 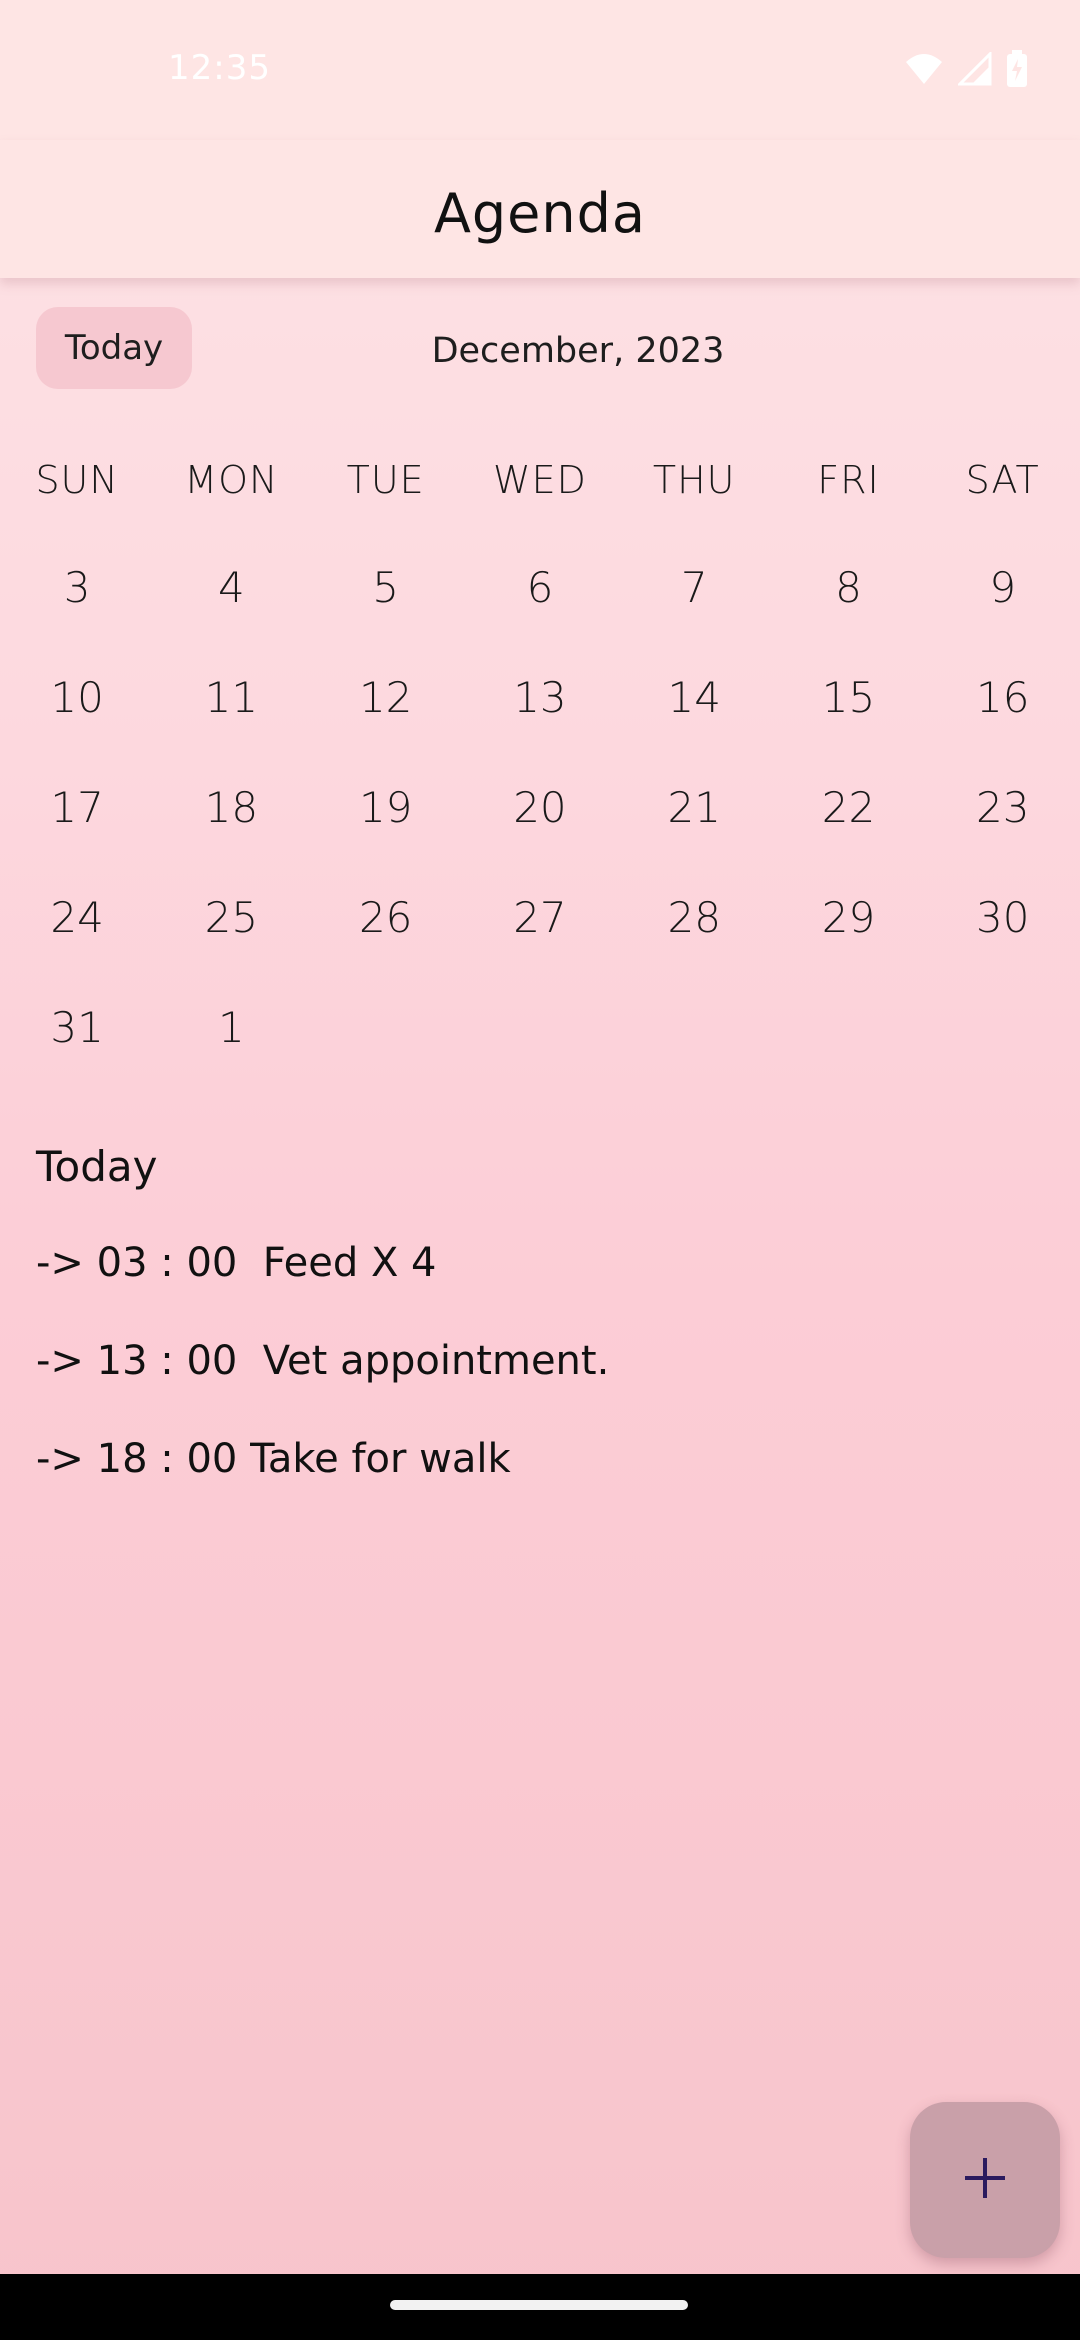 What do you see at coordinates (694, 587) in the screenshot?
I see `calendar-day: 7` at bounding box center [694, 587].